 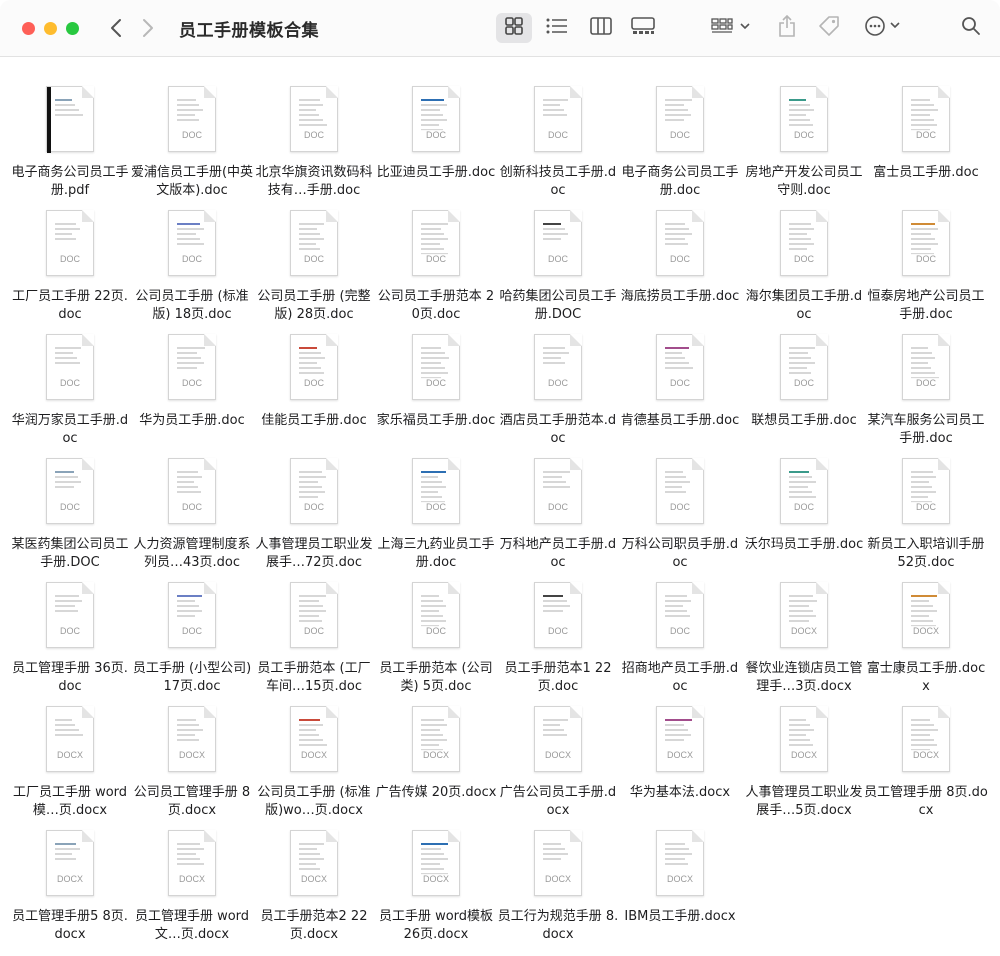 I want to click on file-item: DOC 房地产开发公司员工守则.doc, so click(x=804, y=133).